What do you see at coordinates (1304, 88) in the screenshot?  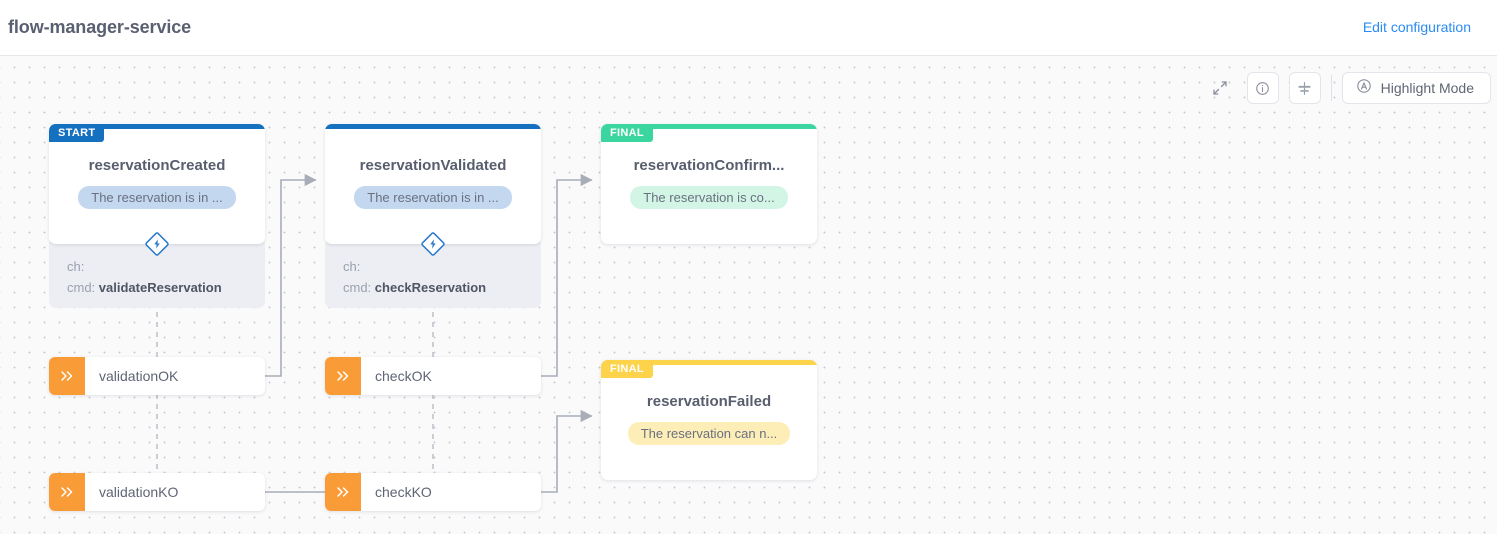 I see `distribute-vertical-icon` at bounding box center [1304, 88].